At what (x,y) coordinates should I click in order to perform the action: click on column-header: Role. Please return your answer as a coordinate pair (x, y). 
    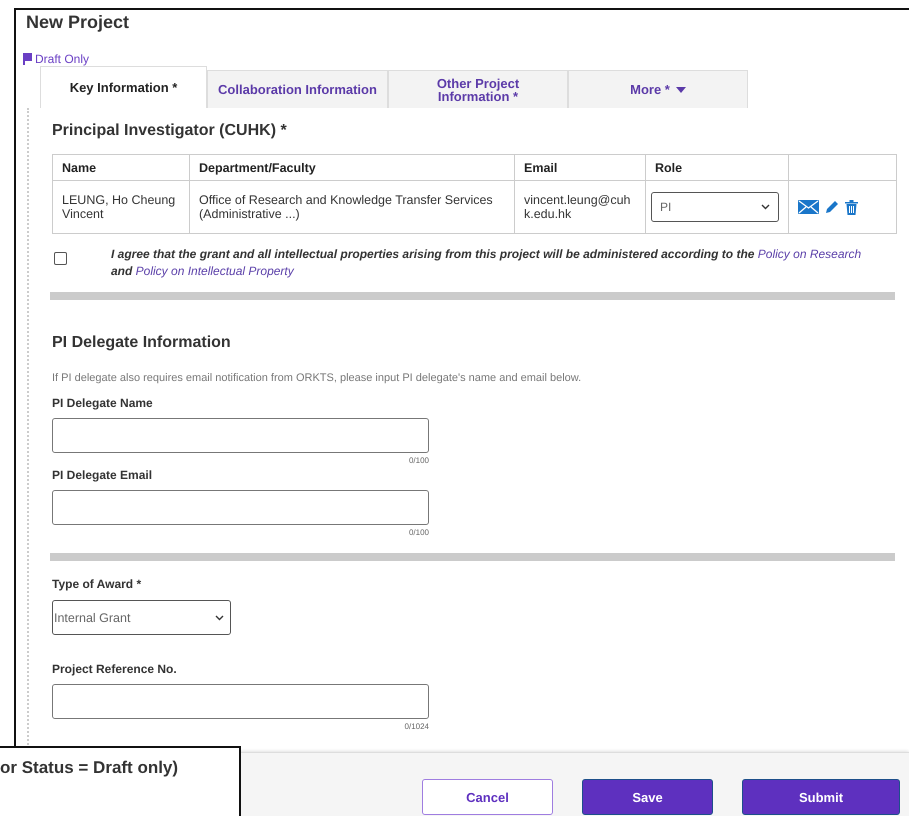
    Looking at the image, I should click on (717, 167).